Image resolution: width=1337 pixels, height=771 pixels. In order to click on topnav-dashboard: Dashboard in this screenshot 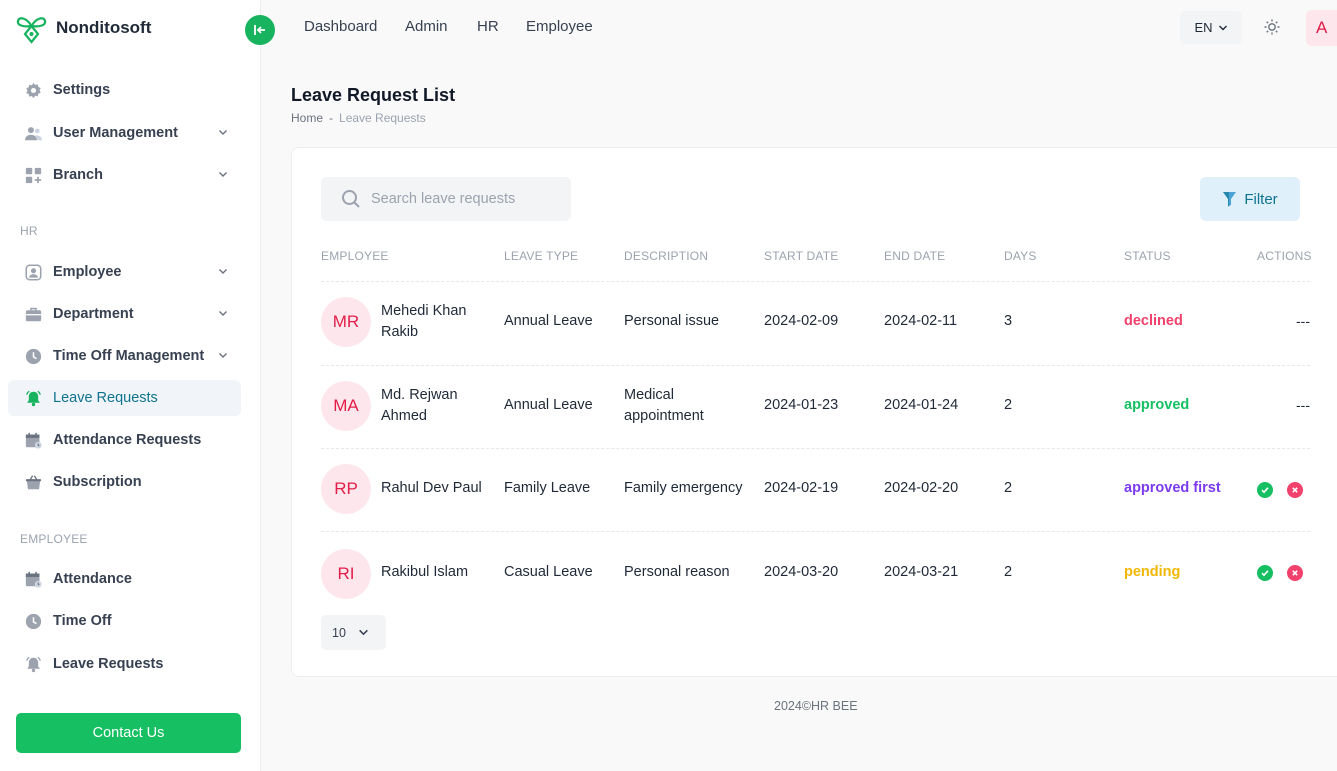, I will do `click(340, 26)`.